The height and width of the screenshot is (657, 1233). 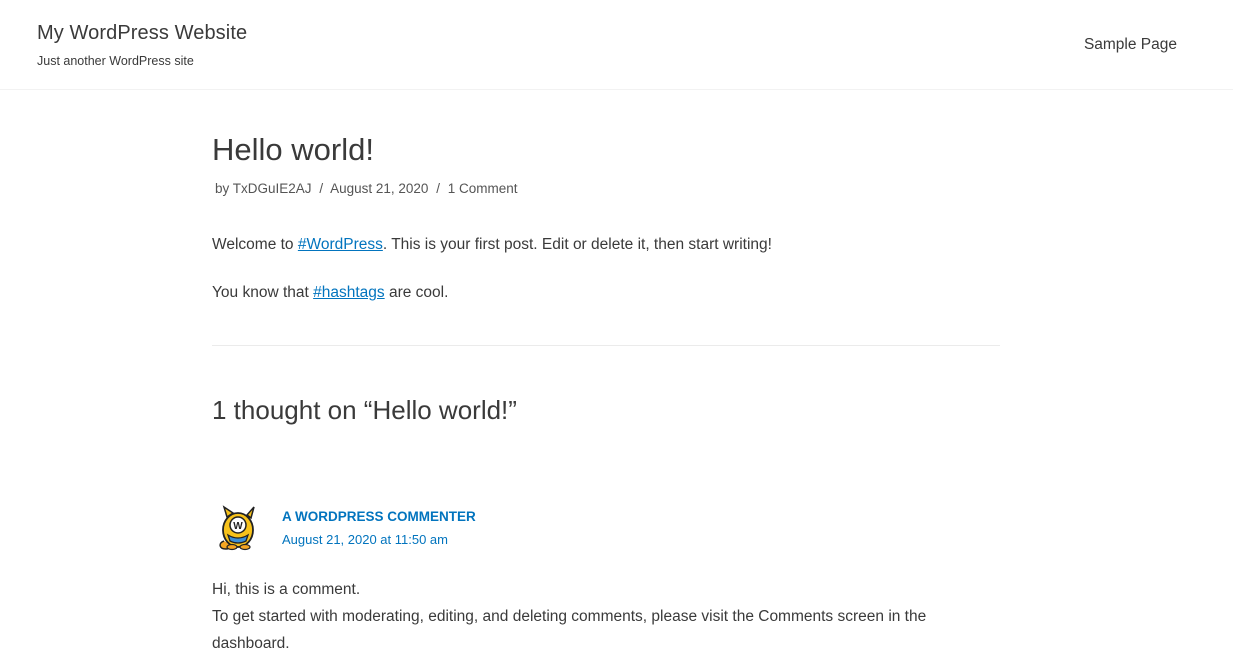 I want to click on post-author-link: TxDGuIE2AJ, so click(x=272, y=188).